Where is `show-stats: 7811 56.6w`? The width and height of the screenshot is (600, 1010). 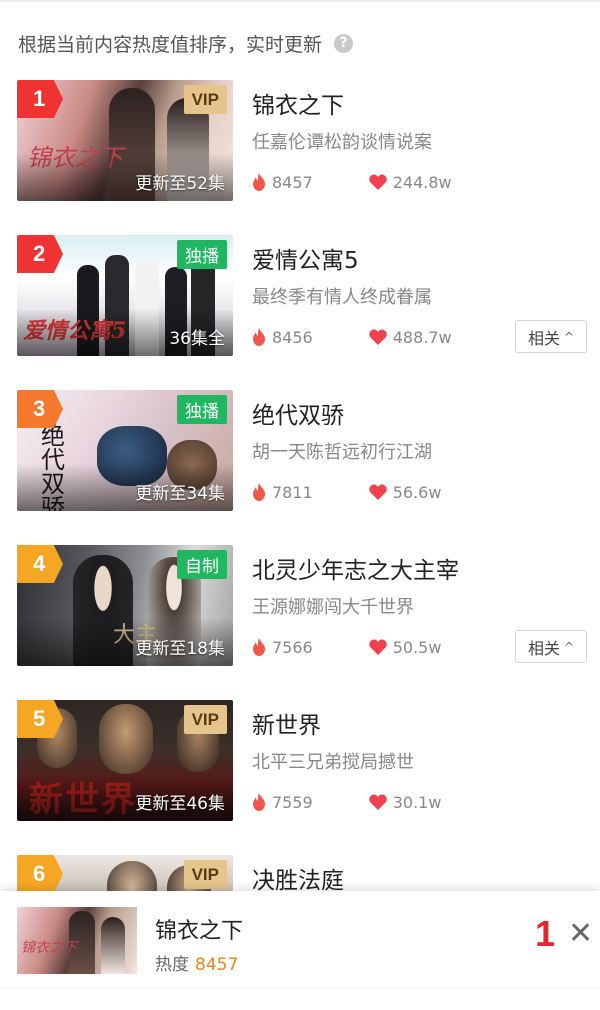
show-stats: 7811 56.6w is located at coordinates (346, 492).